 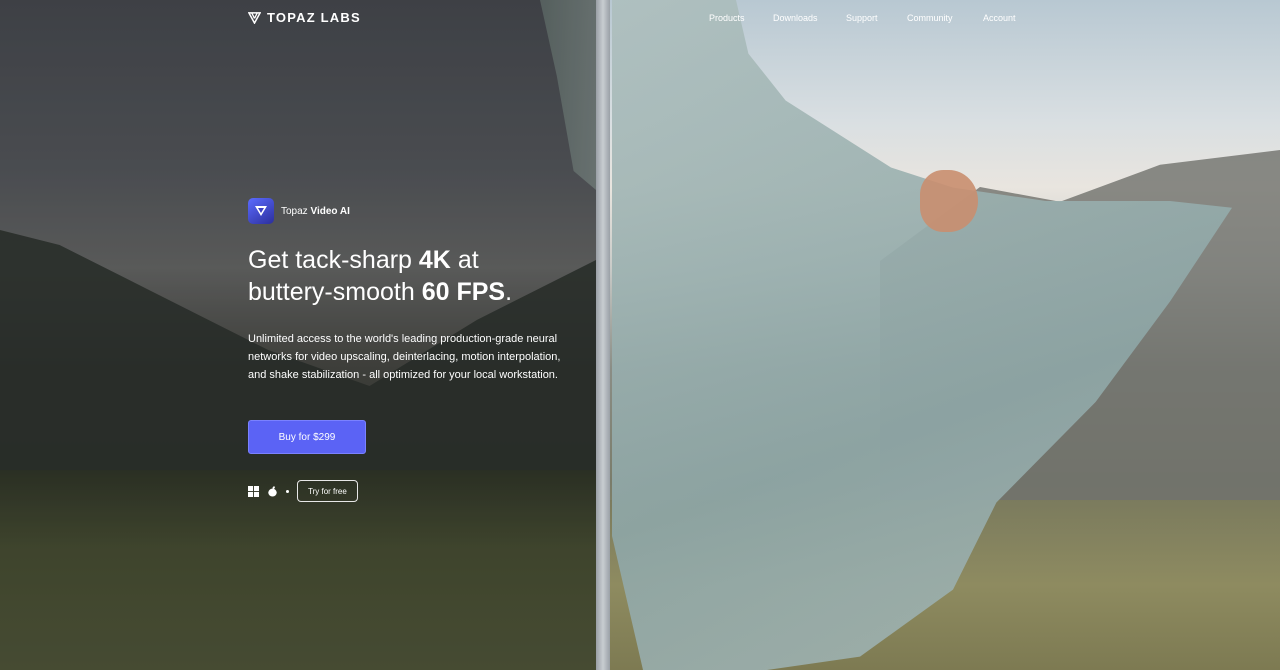 I want to click on video-ai-app-icon, so click(x=261, y=211).